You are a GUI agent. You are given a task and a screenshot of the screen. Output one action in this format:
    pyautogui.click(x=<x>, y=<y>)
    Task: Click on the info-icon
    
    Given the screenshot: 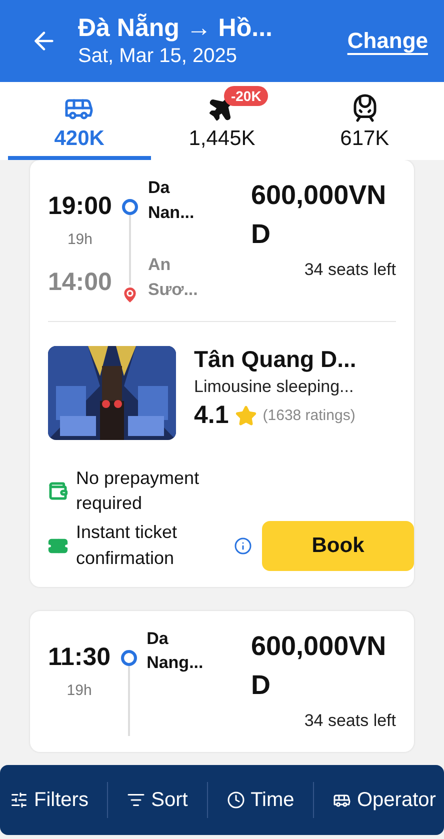 What is the action you would take?
    pyautogui.click(x=243, y=545)
    